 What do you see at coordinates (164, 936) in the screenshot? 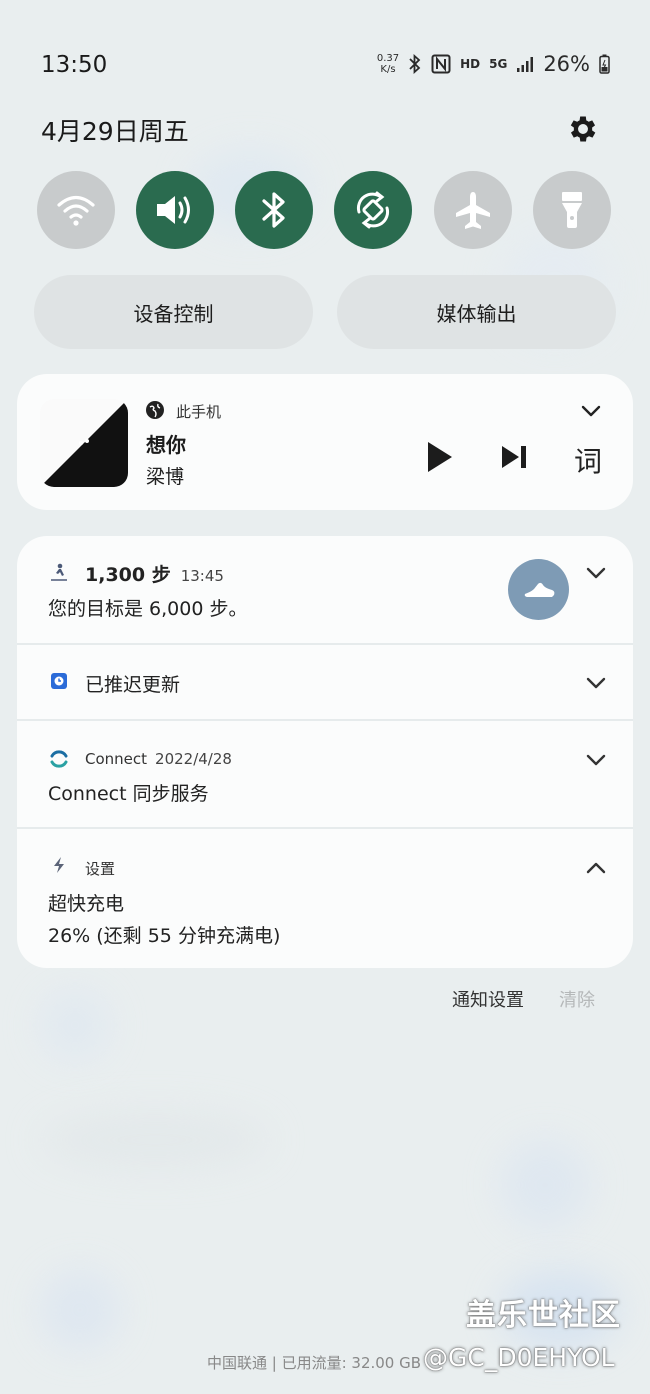
I see `charging-body: 26% (还剩 55 分钟充满电)` at bounding box center [164, 936].